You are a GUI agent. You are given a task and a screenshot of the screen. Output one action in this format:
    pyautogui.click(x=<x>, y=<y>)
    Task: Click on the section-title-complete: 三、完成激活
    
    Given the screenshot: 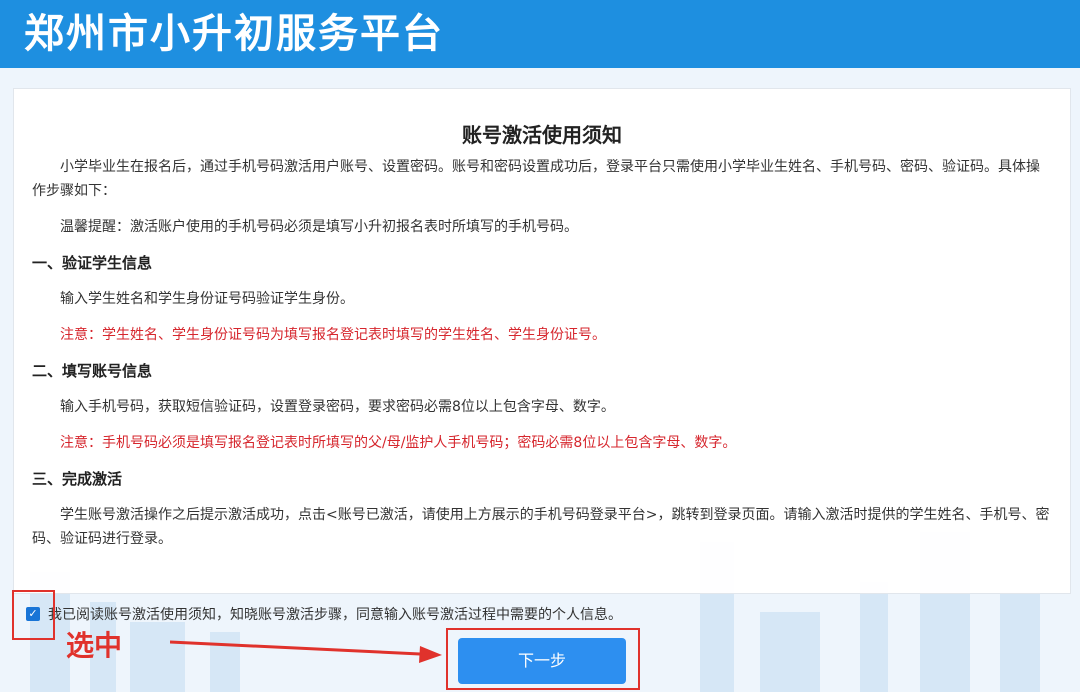 What is the action you would take?
    pyautogui.click(x=77, y=479)
    